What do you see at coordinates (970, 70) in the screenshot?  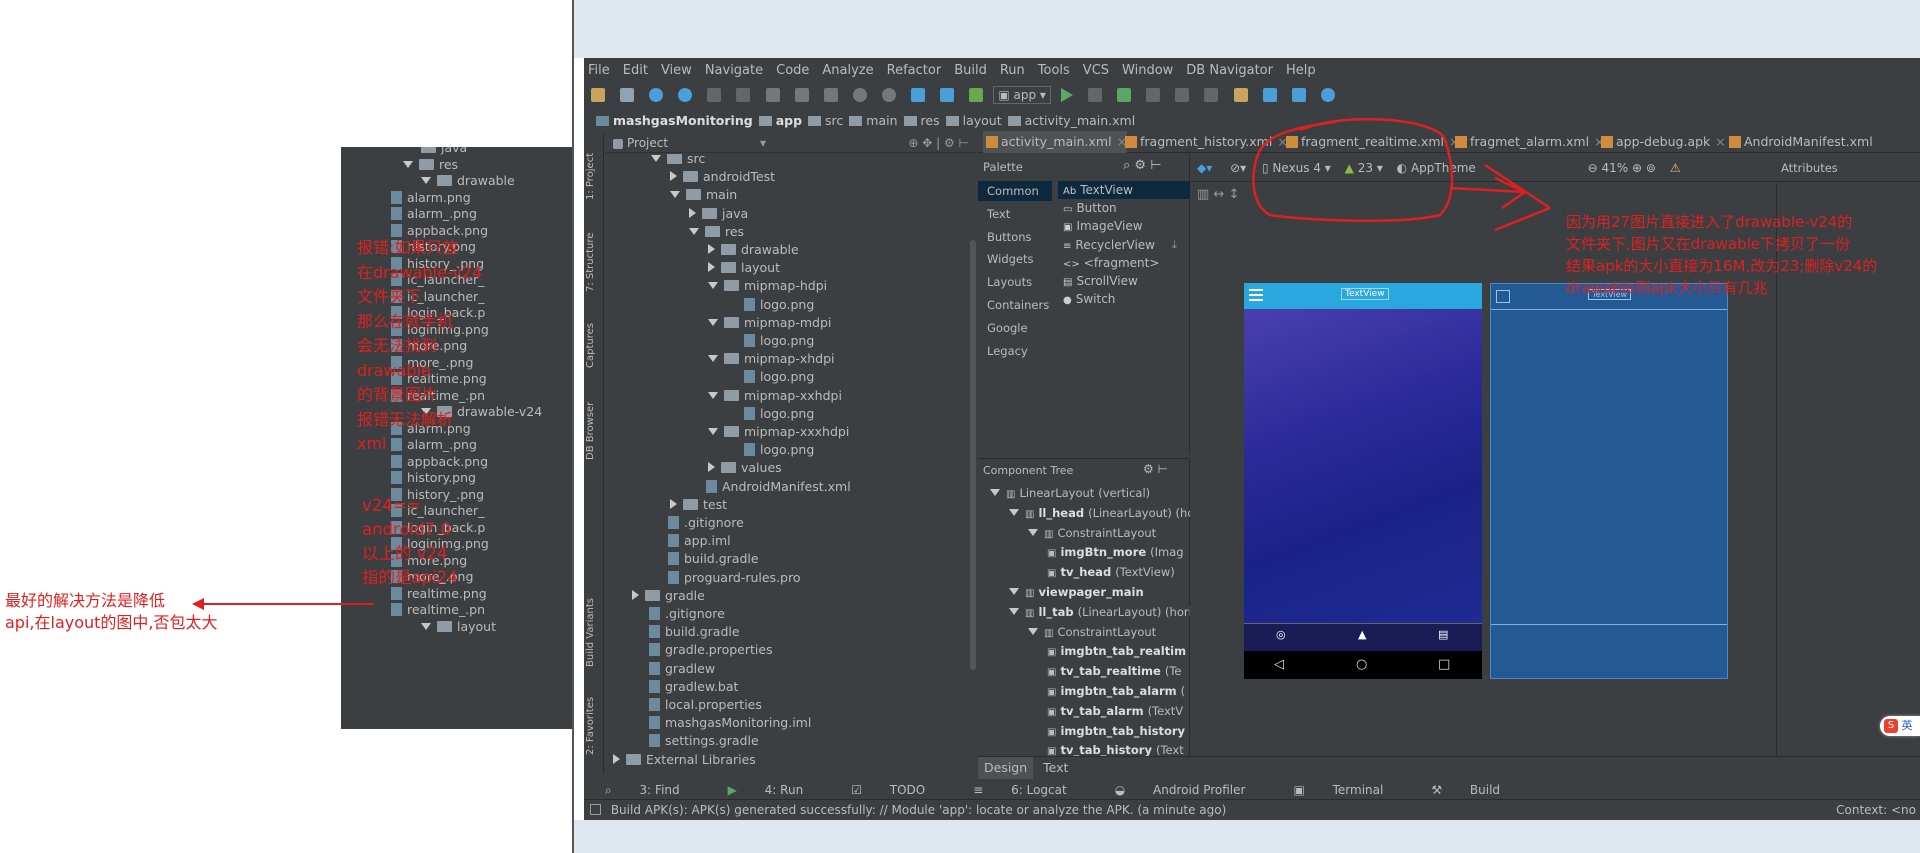 I see `menu-build: Build` at bounding box center [970, 70].